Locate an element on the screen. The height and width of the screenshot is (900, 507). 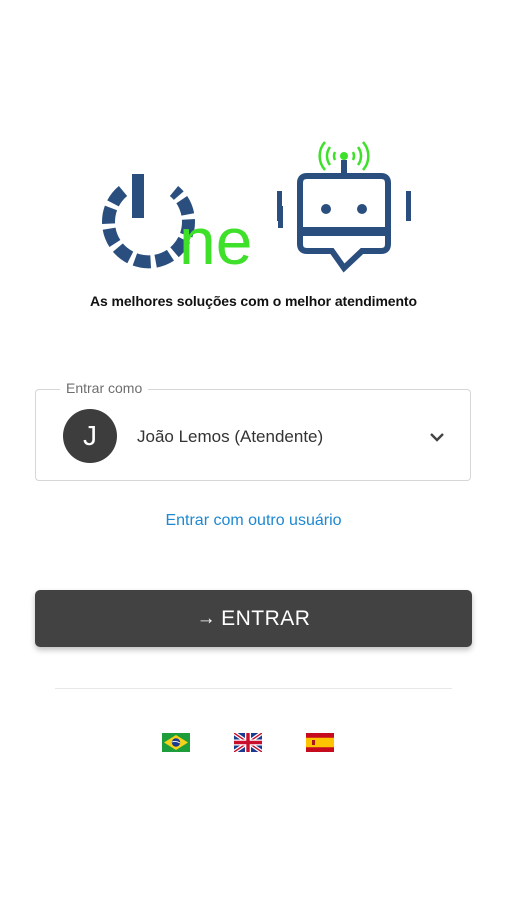
chevron-down-icon is located at coordinates (437, 437).